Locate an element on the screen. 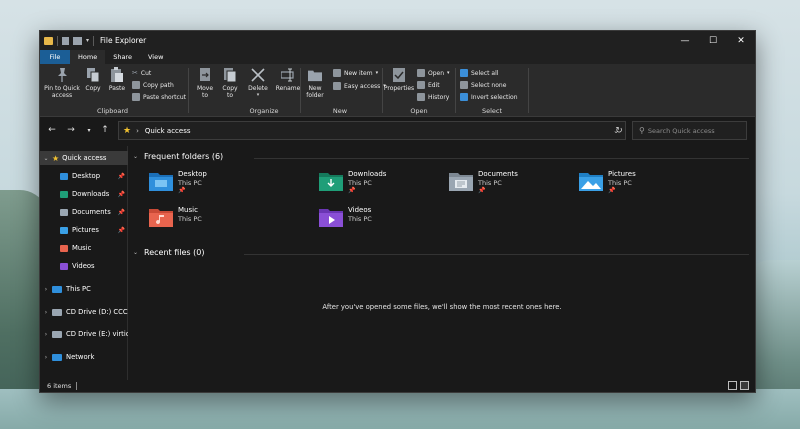  new-item-button: New item ▾ is located at coordinates (355, 73).